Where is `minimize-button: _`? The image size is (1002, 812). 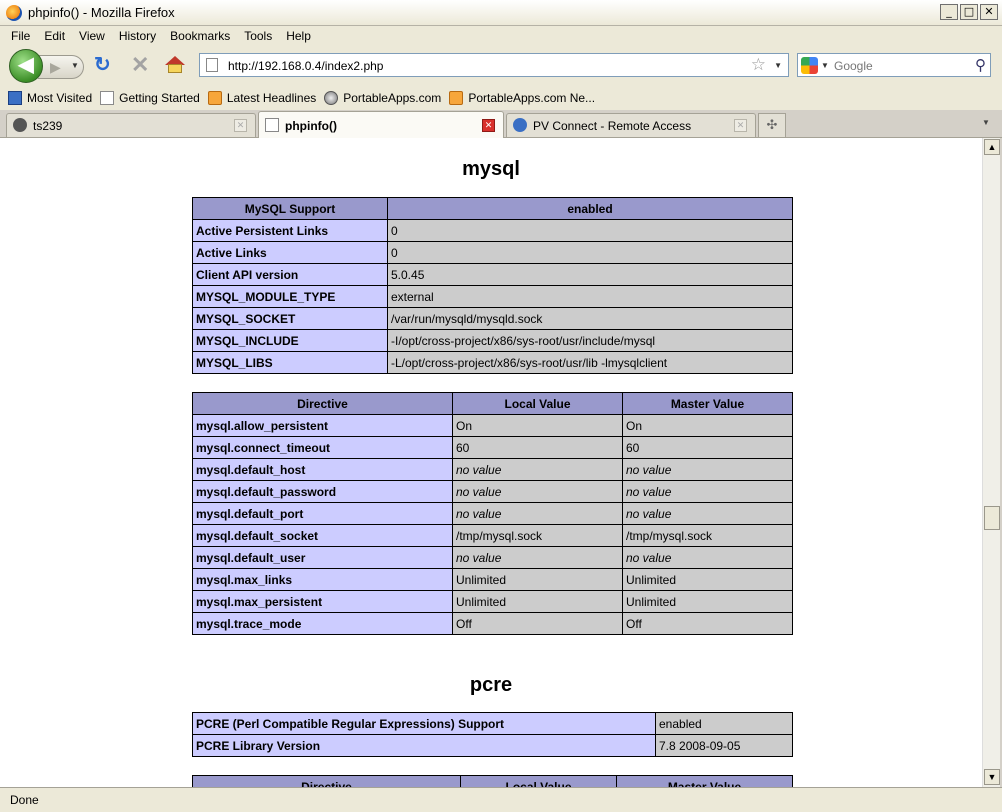 minimize-button: _ is located at coordinates (949, 12).